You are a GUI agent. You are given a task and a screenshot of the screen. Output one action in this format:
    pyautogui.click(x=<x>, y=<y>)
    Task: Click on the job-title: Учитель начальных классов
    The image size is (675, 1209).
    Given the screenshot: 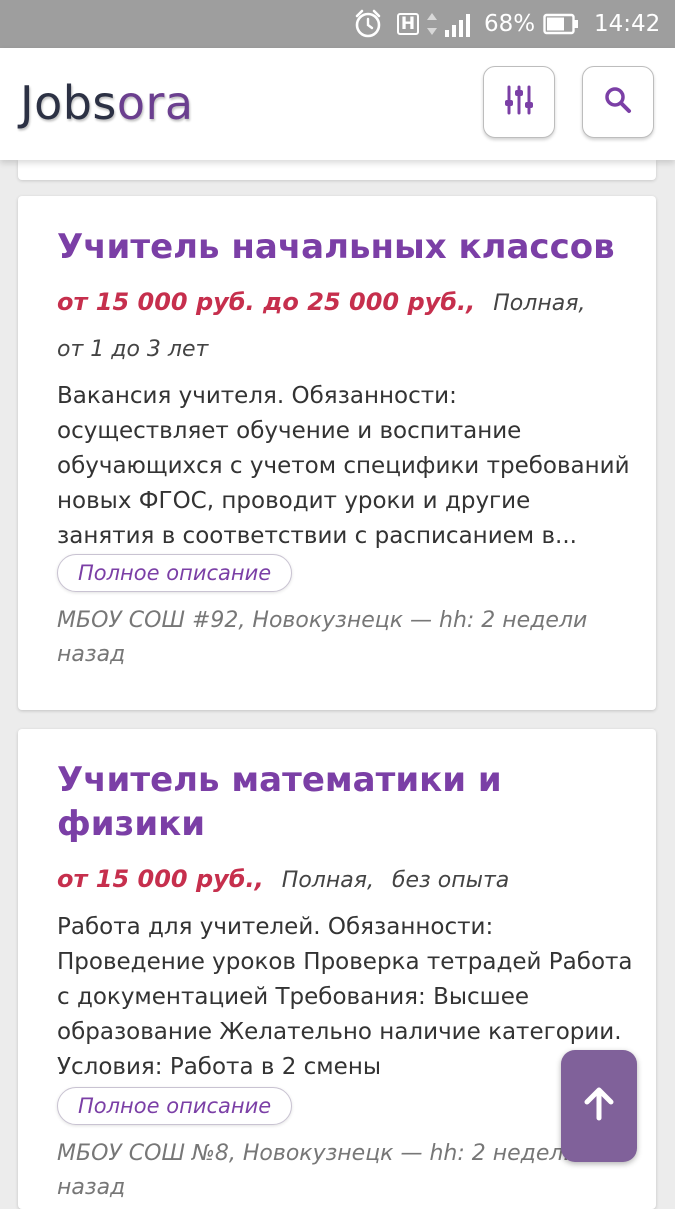 What is the action you would take?
    pyautogui.click(x=345, y=232)
    